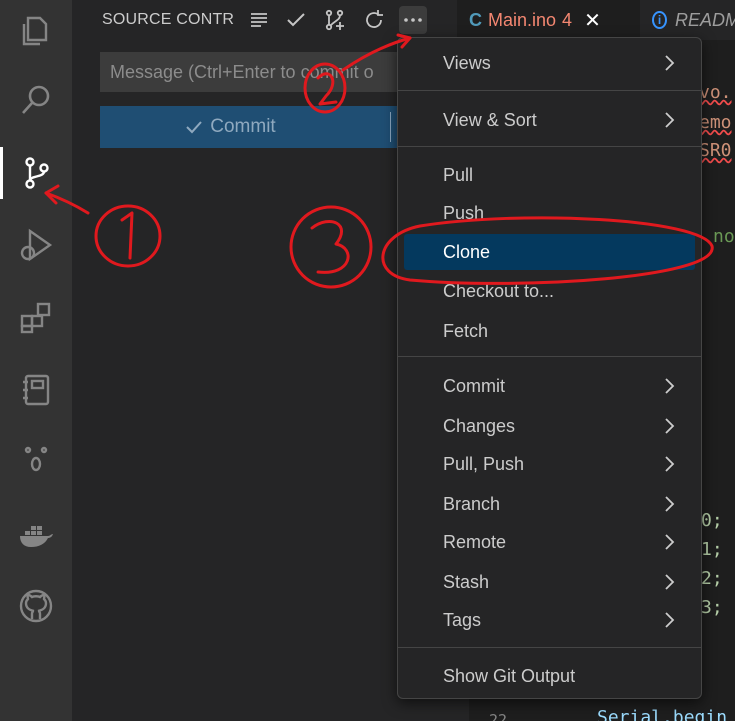 The image size is (735, 721). What do you see at coordinates (549, 620) in the screenshot?
I see `menu-item-tags: Tags` at bounding box center [549, 620].